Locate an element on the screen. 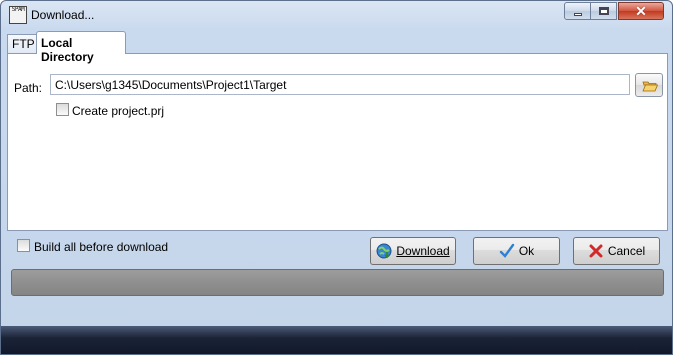  tab-local-directory-label: Local Directory is located at coordinates (67, 50).